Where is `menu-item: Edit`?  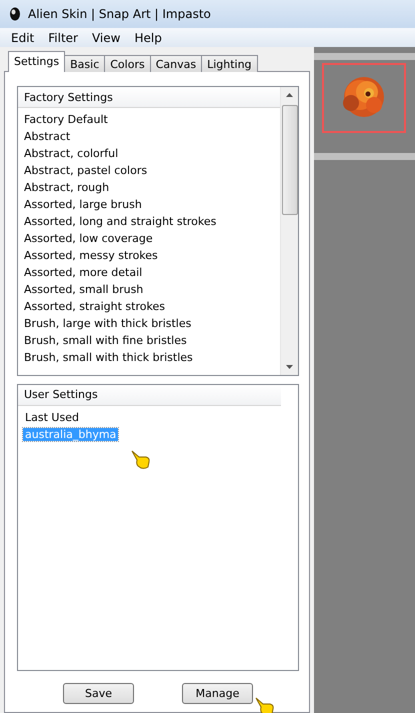 menu-item: Edit is located at coordinates (23, 37).